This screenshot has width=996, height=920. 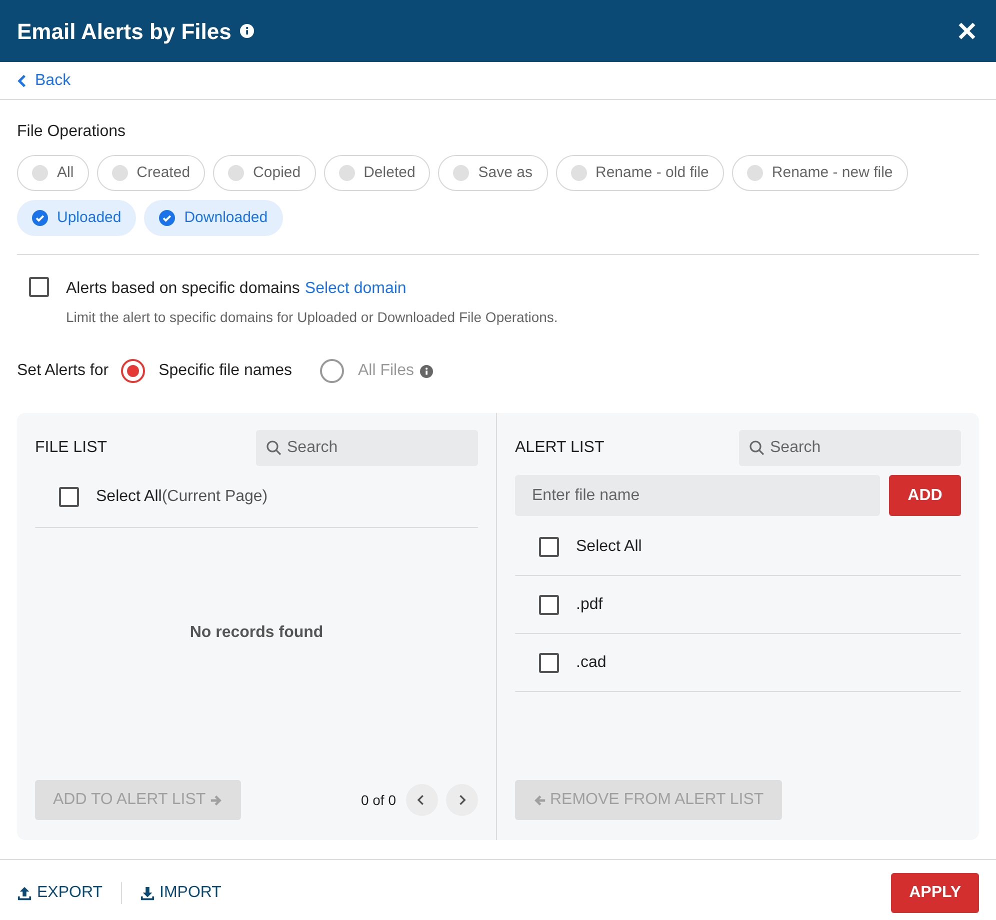 What do you see at coordinates (22, 81) in the screenshot?
I see `chevron-left-icon` at bounding box center [22, 81].